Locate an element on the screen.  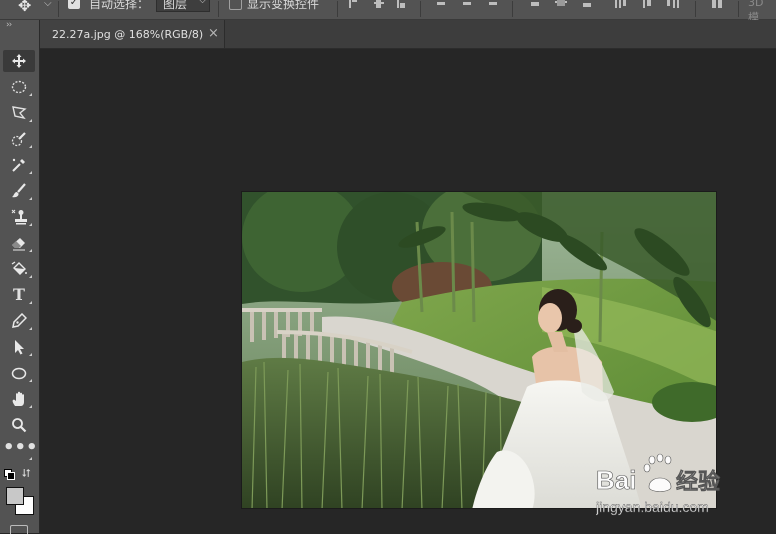
ellipse-tool is located at coordinates (19, 373).